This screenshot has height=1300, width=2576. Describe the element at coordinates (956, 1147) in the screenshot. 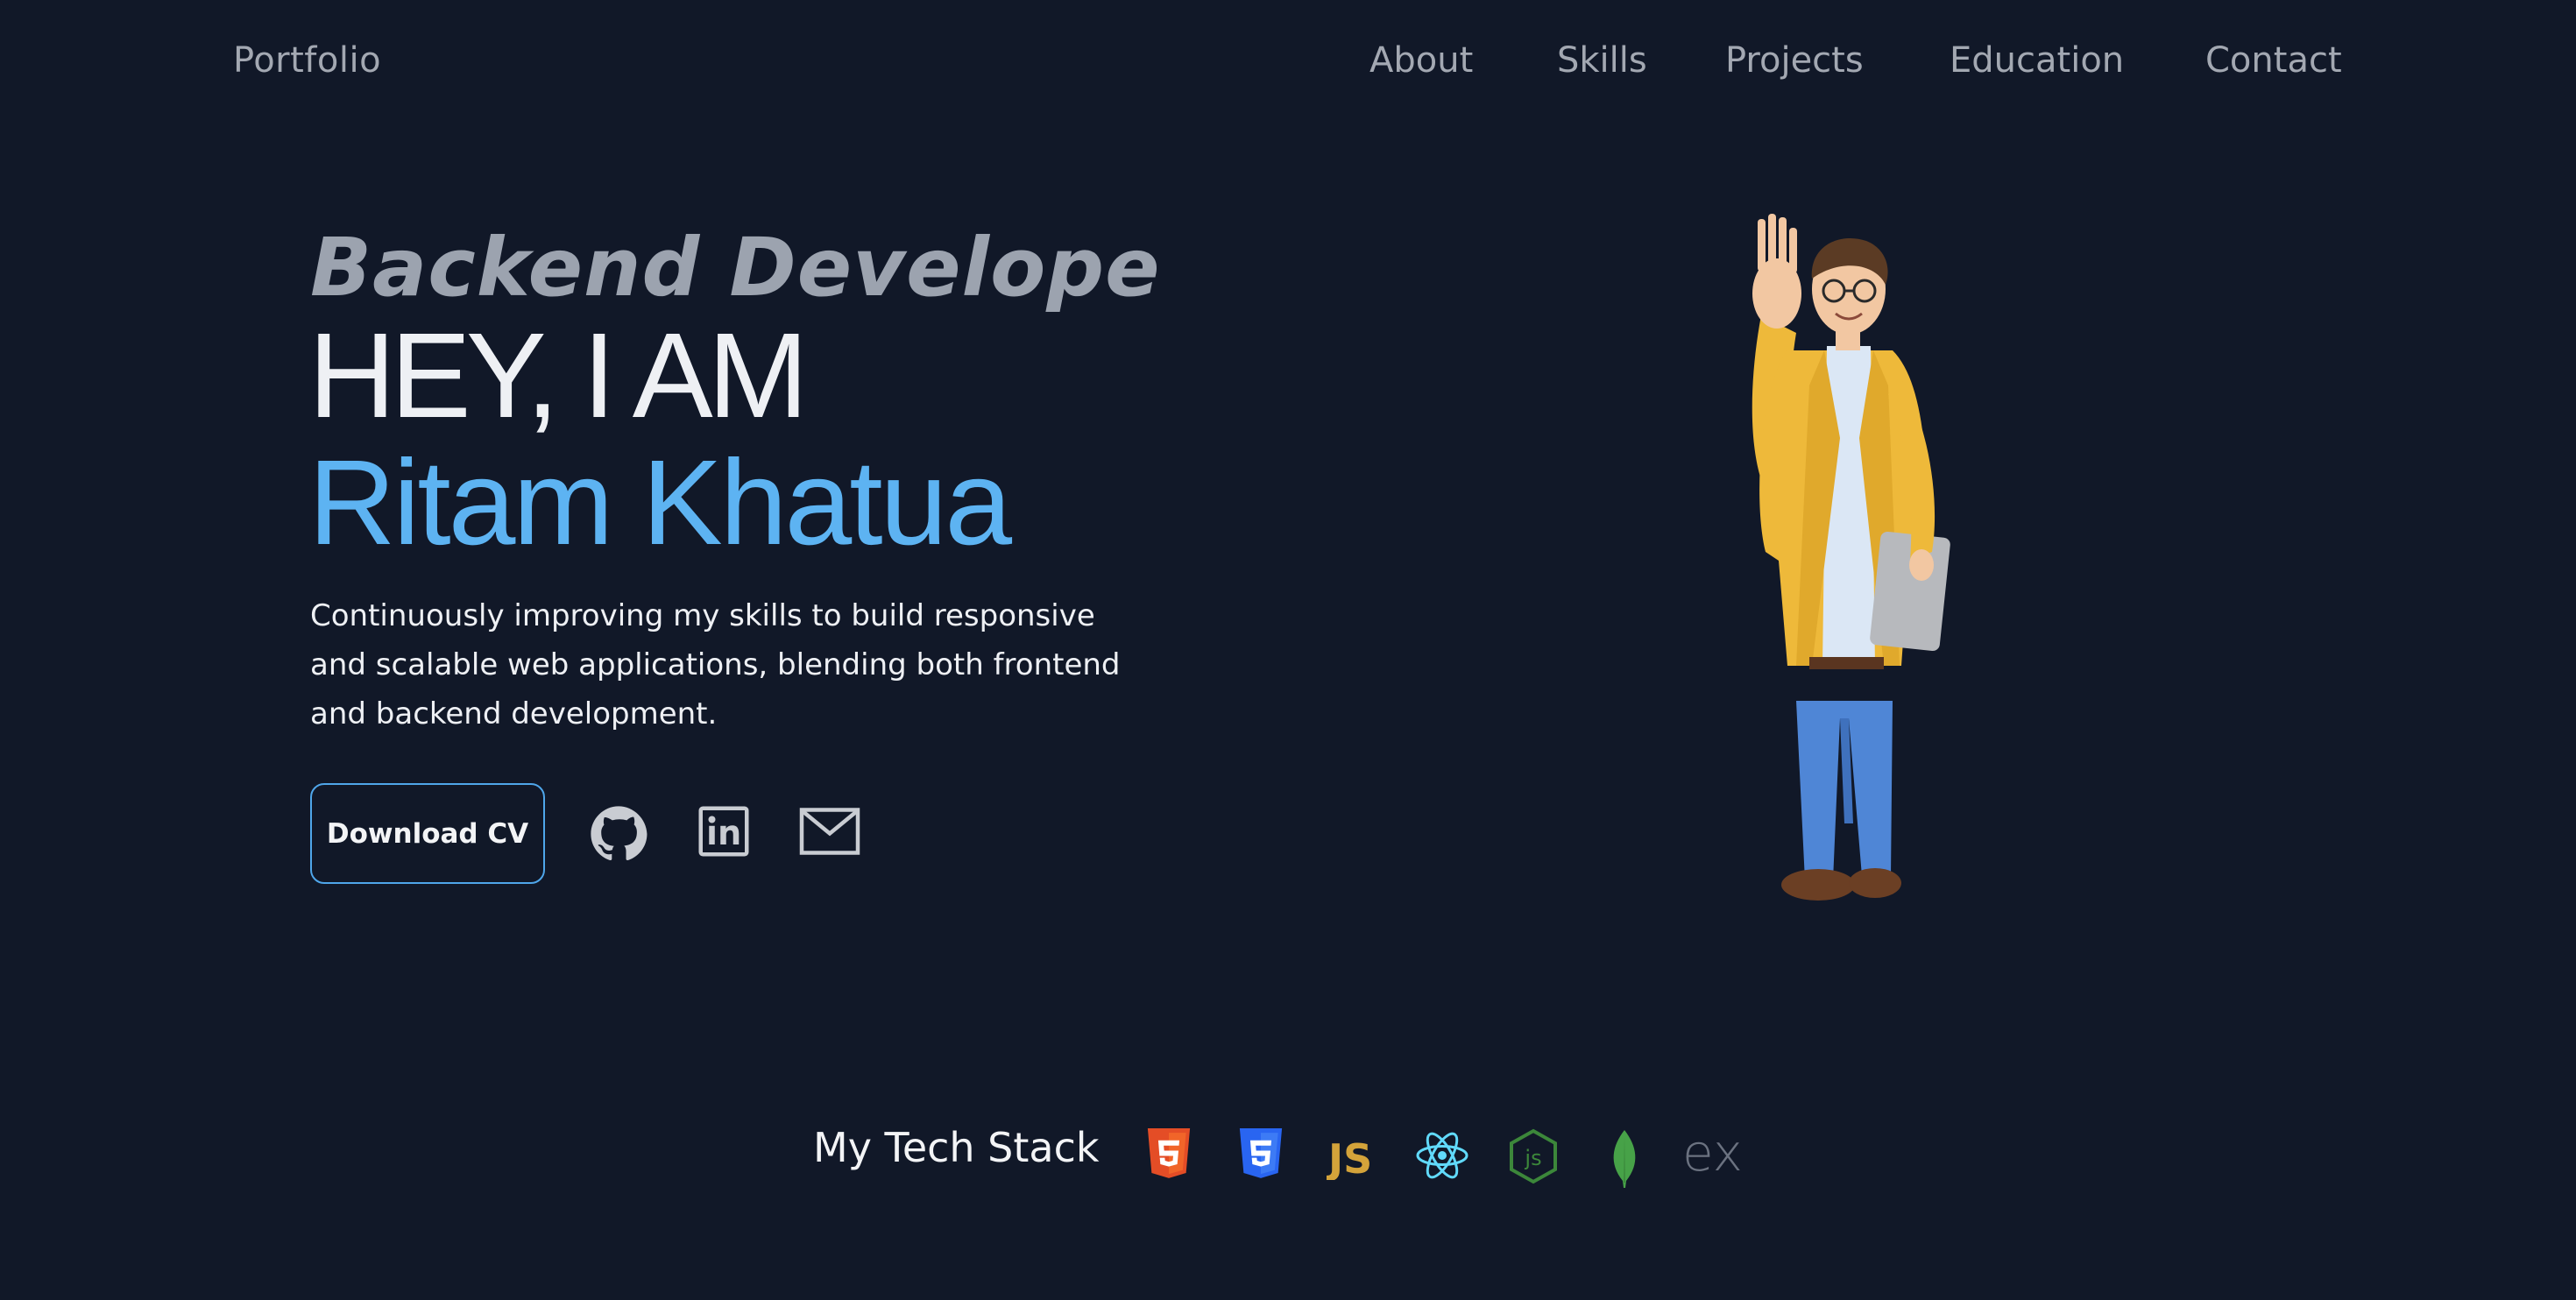

I see `tech-stack-title: My Tech Stack` at that location.